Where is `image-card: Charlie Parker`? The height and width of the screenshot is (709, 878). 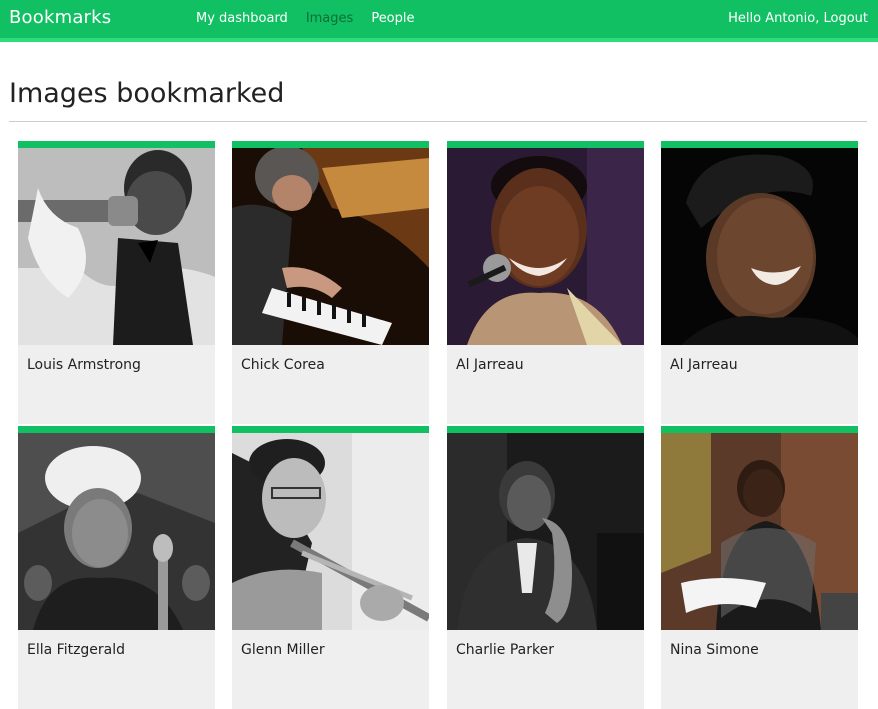 image-card: Charlie Parker is located at coordinates (545, 567).